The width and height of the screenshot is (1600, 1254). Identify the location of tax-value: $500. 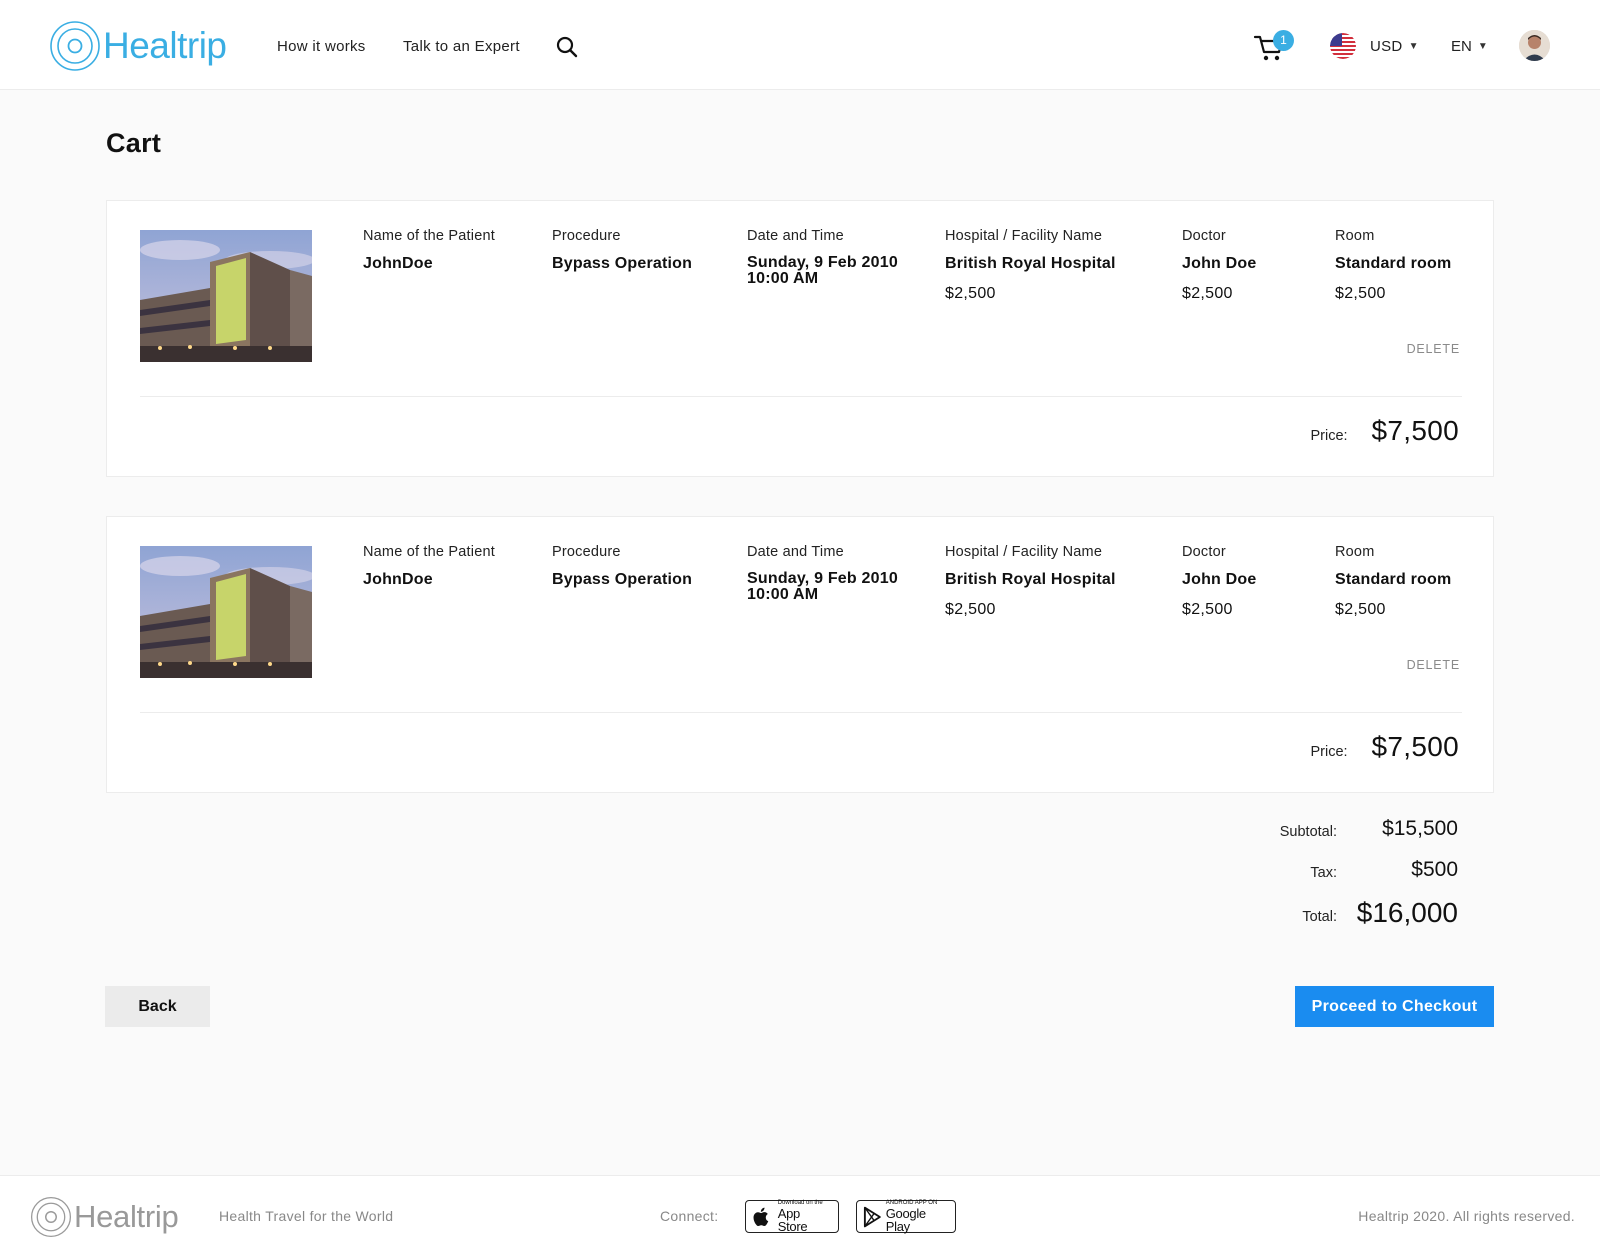
(1434, 869).